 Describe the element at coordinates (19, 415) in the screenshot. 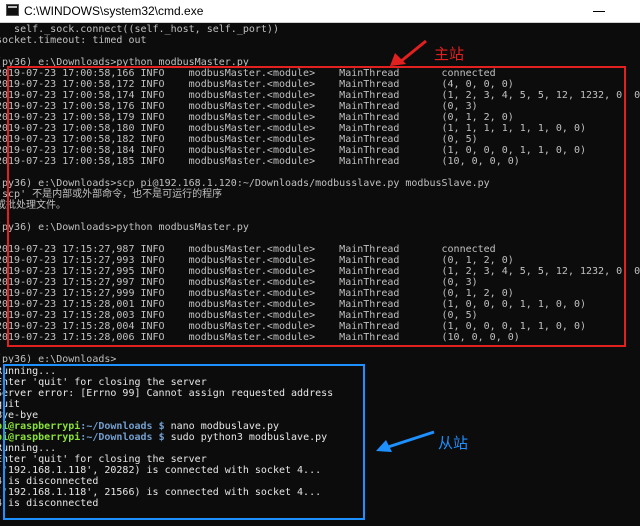

I see `pi-console-line: Bye-bye` at that location.